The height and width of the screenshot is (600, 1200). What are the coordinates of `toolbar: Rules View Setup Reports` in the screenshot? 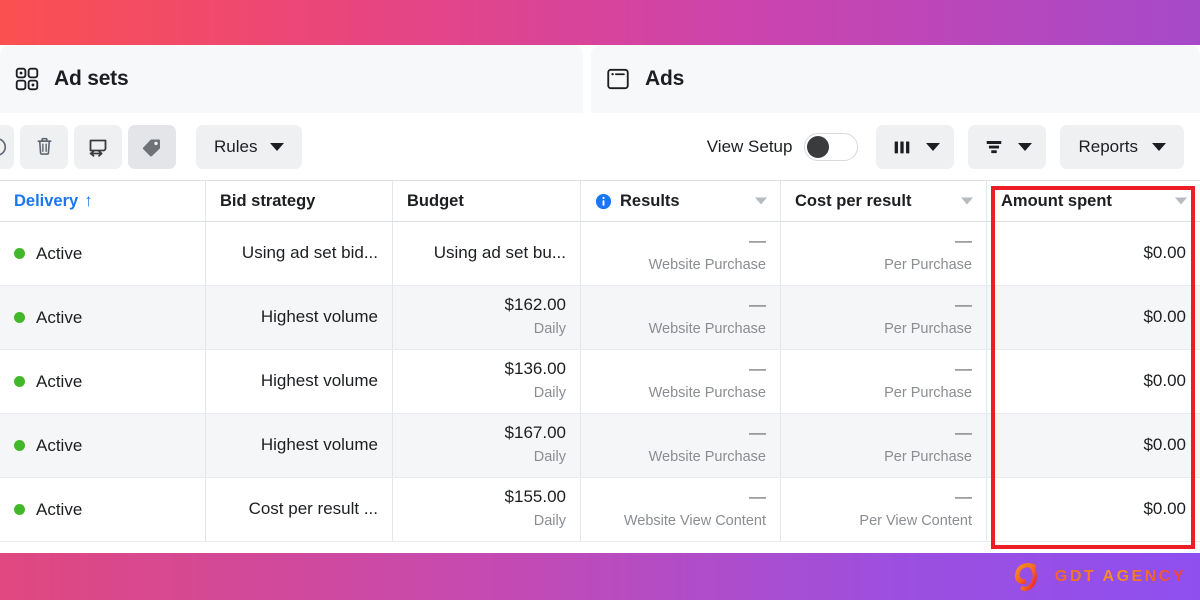 It's located at (600, 146).